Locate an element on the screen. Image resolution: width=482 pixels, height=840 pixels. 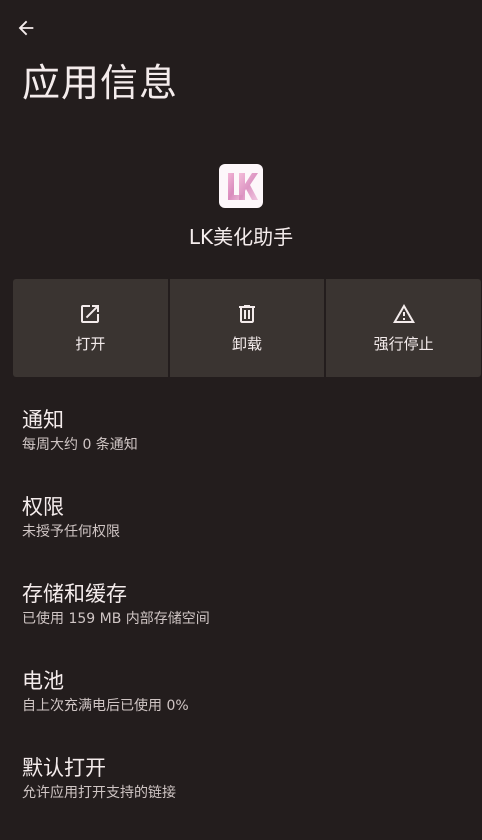
app-name: LK美化助手 is located at coordinates (241, 237).